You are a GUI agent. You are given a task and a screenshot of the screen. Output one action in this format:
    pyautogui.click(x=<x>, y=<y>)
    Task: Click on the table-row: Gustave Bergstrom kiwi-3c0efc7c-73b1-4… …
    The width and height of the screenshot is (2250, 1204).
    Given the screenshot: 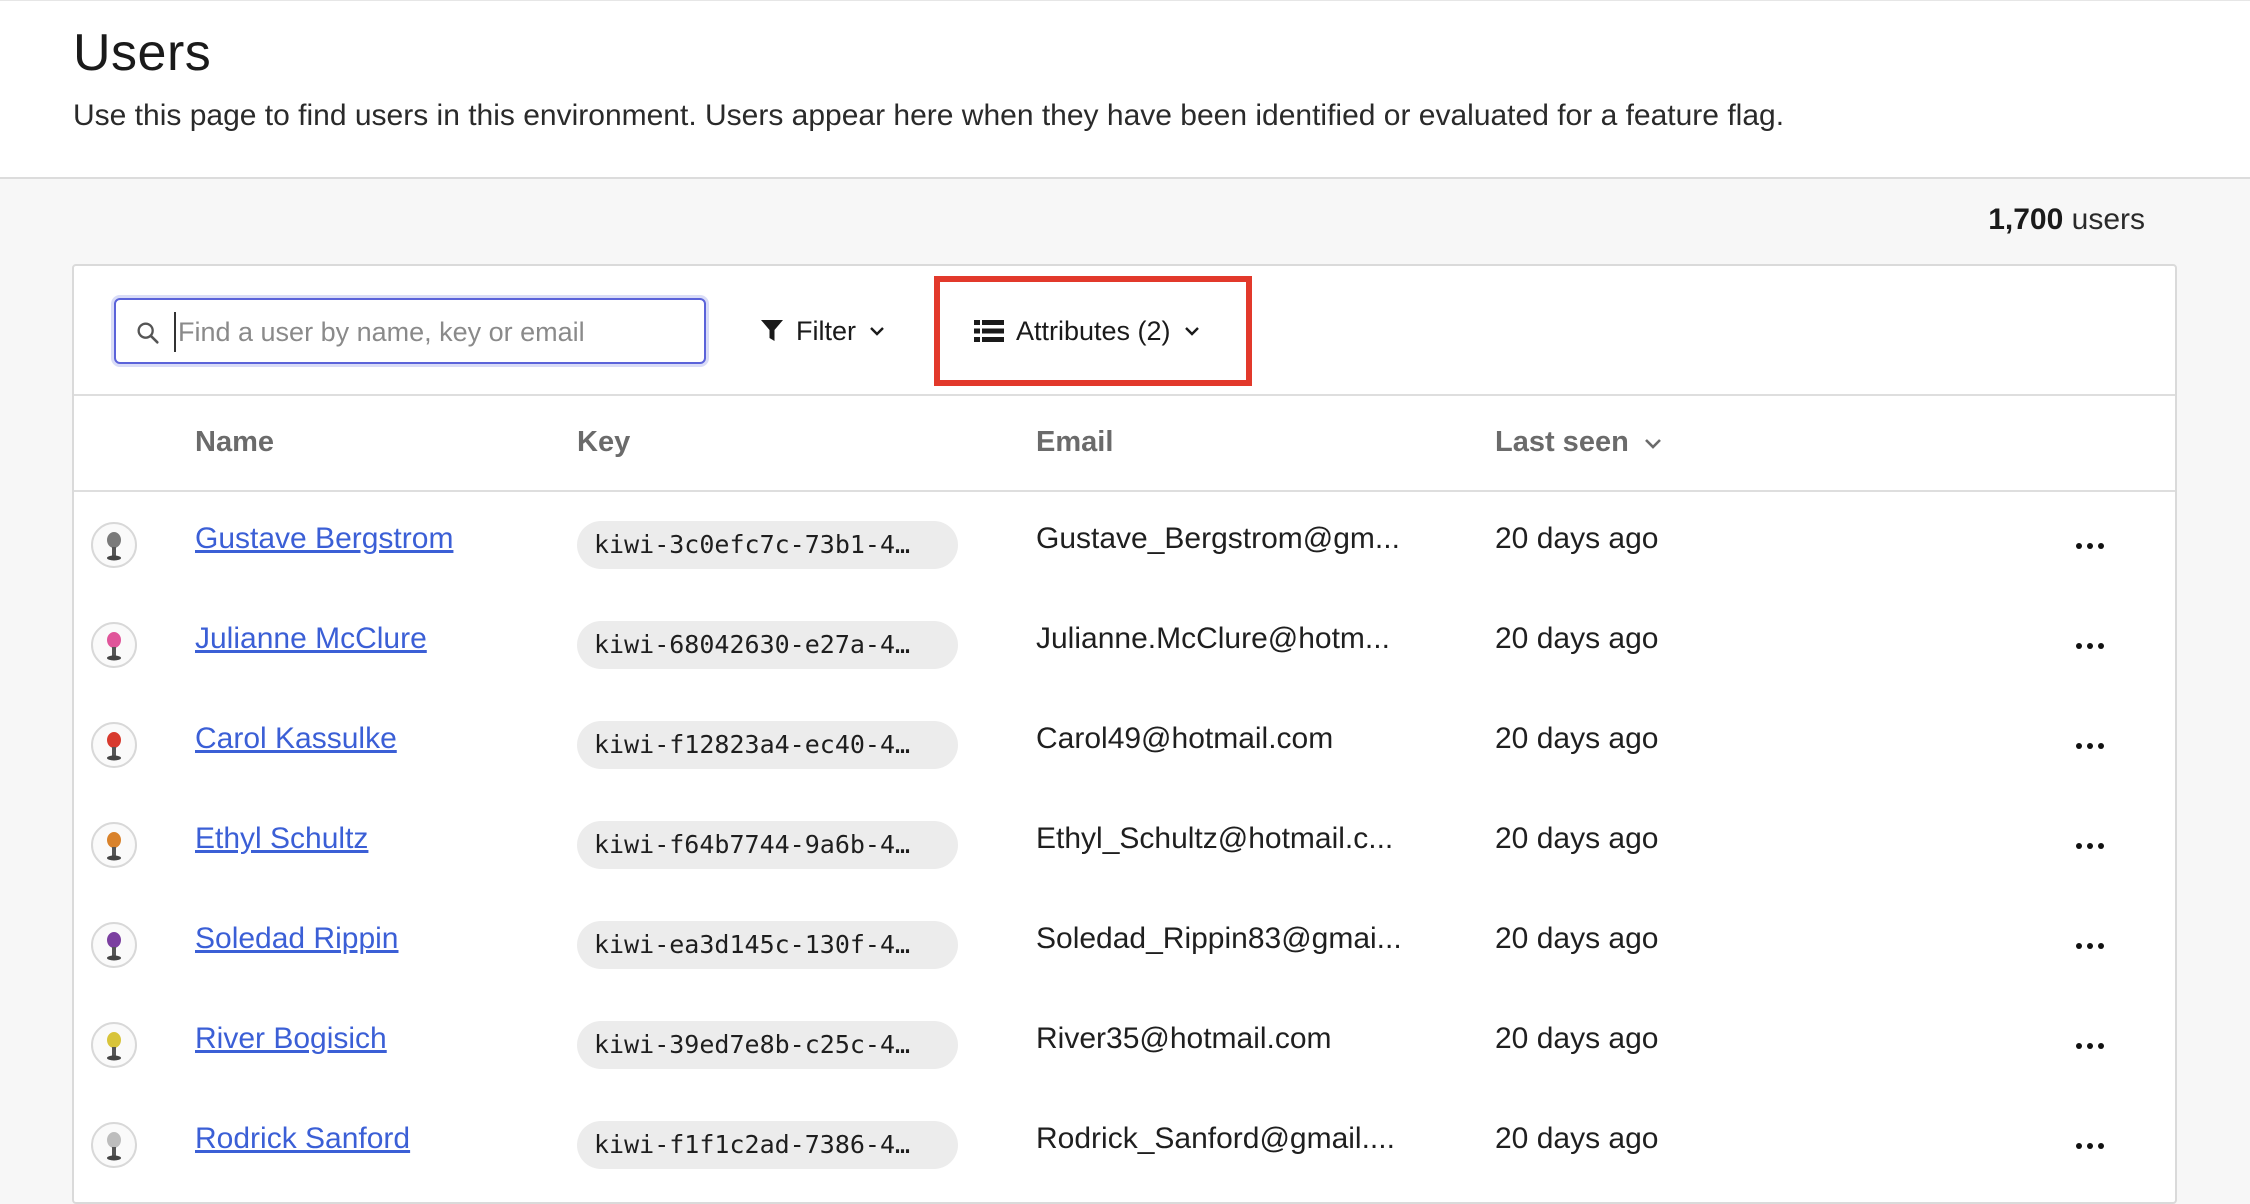 What is the action you would take?
    pyautogui.click(x=1124, y=542)
    